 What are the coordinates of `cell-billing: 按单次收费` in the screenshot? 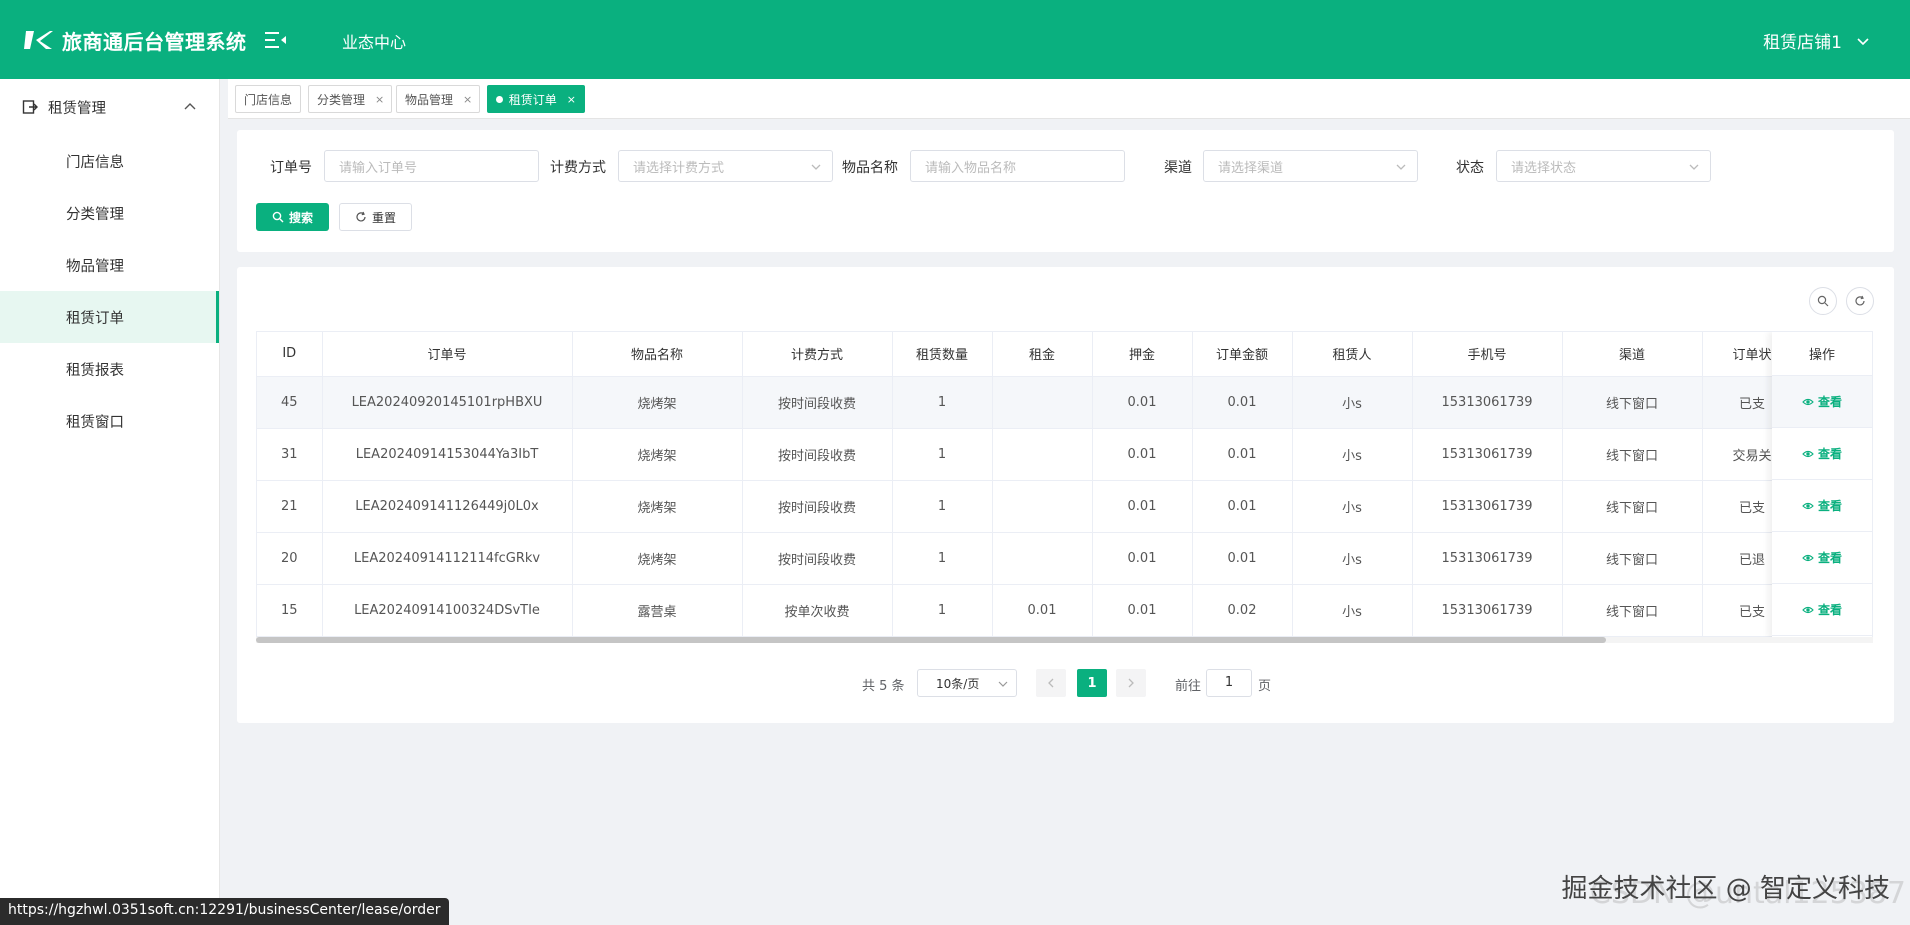 It's located at (817, 610).